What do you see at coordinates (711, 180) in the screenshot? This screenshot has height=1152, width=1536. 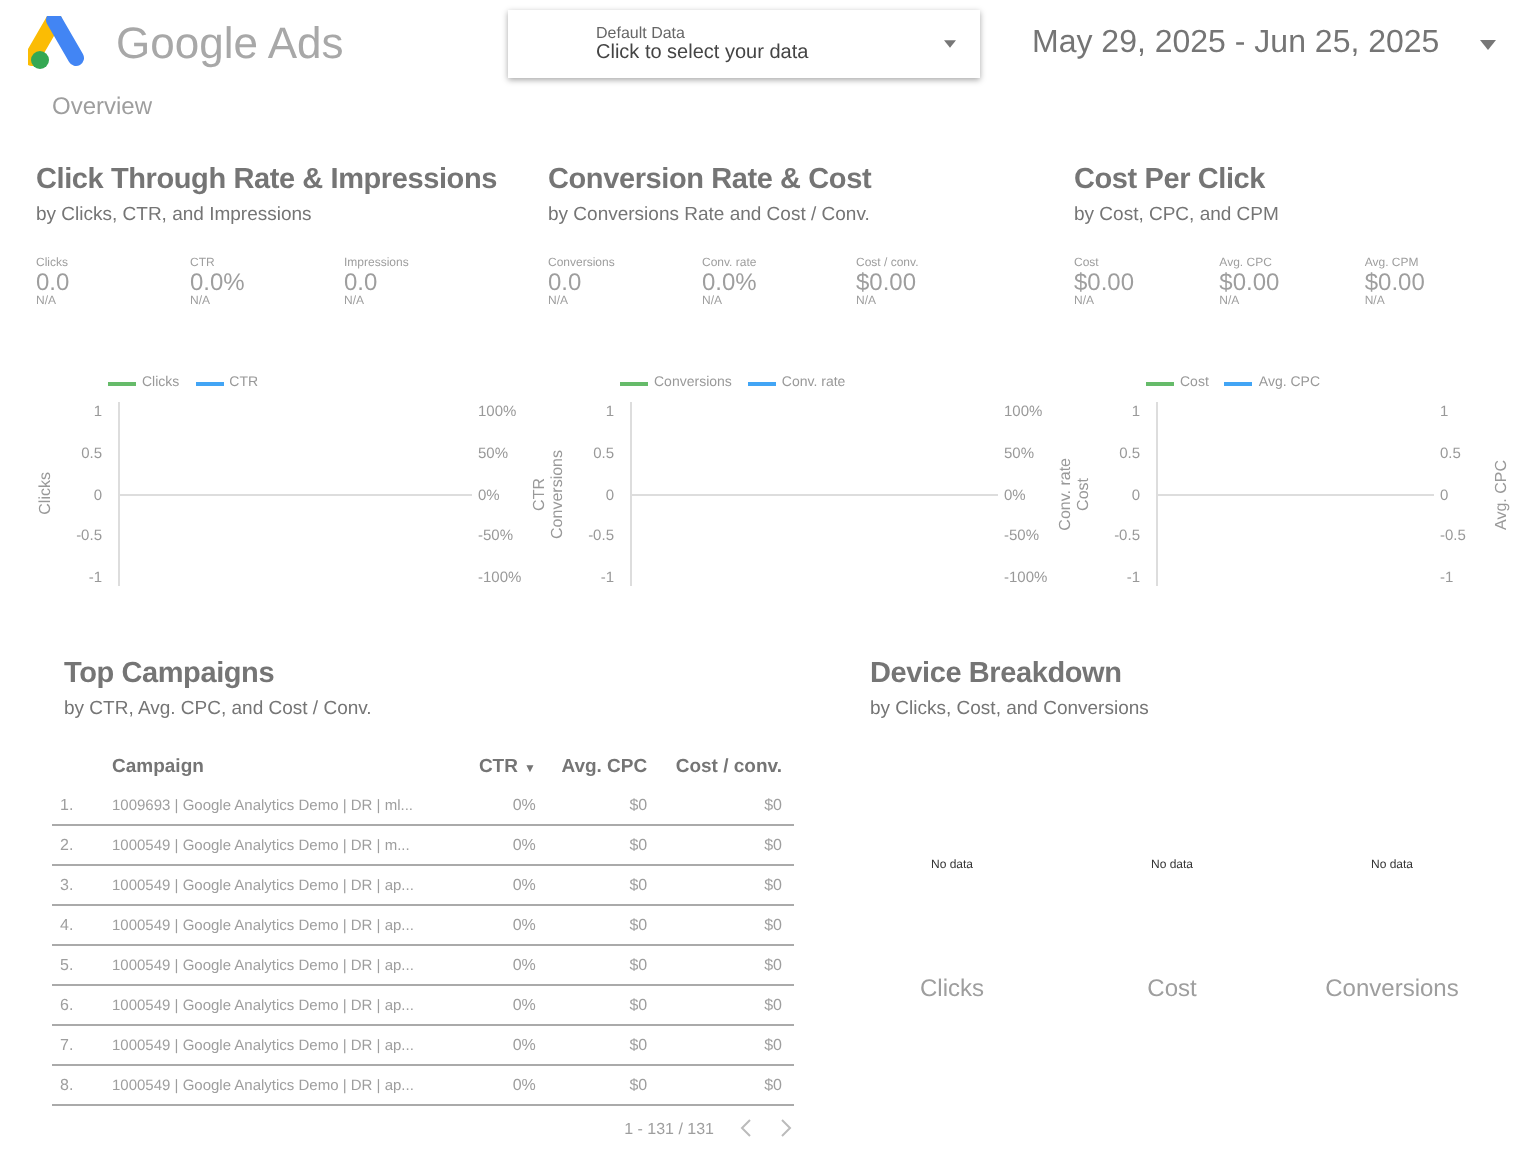 I see `section-title: Conversion Rate & Cost` at bounding box center [711, 180].